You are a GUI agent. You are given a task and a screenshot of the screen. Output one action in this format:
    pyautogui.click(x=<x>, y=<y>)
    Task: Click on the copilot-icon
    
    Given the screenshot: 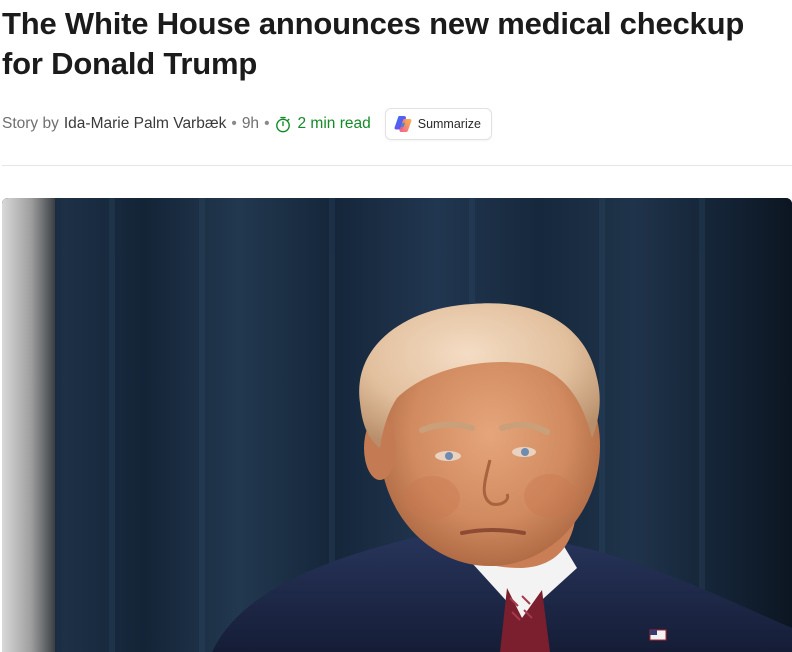 What is the action you would take?
    pyautogui.click(x=403, y=124)
    